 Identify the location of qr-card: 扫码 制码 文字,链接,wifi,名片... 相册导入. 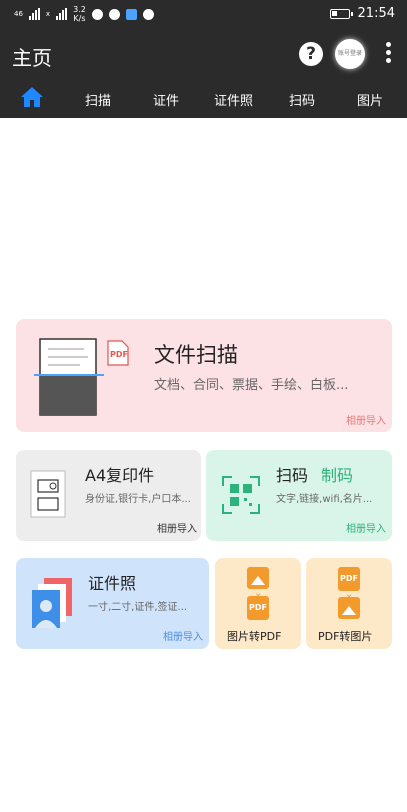
(299, 495).